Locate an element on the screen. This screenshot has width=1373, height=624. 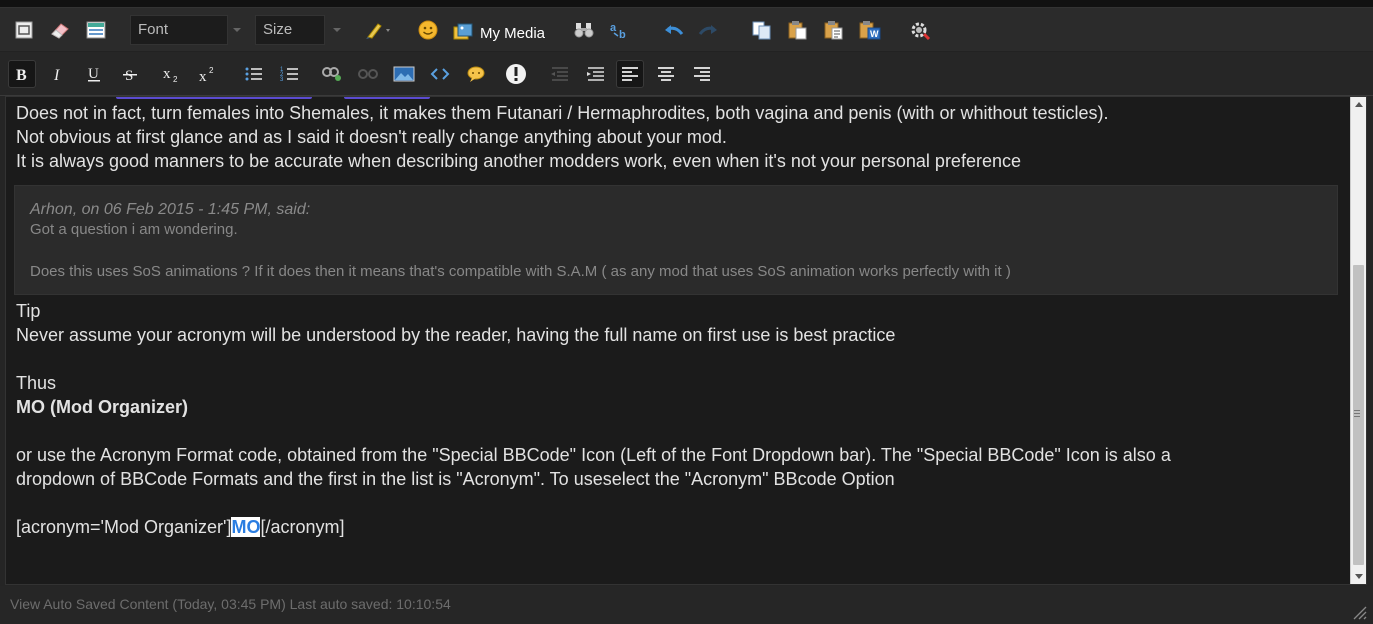
insert-link-button is located at coordinates (332, 74).